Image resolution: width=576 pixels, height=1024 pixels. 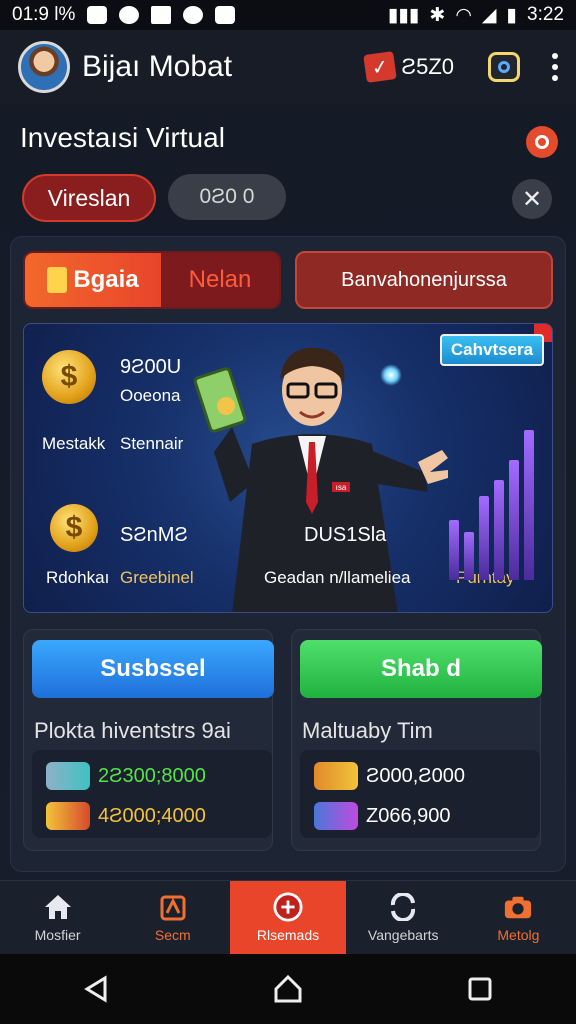 I want to click on bottom-tab-bar: Mosfier Secm Rlsemads Vangebarts Metolg, so click(x=288, y=917).